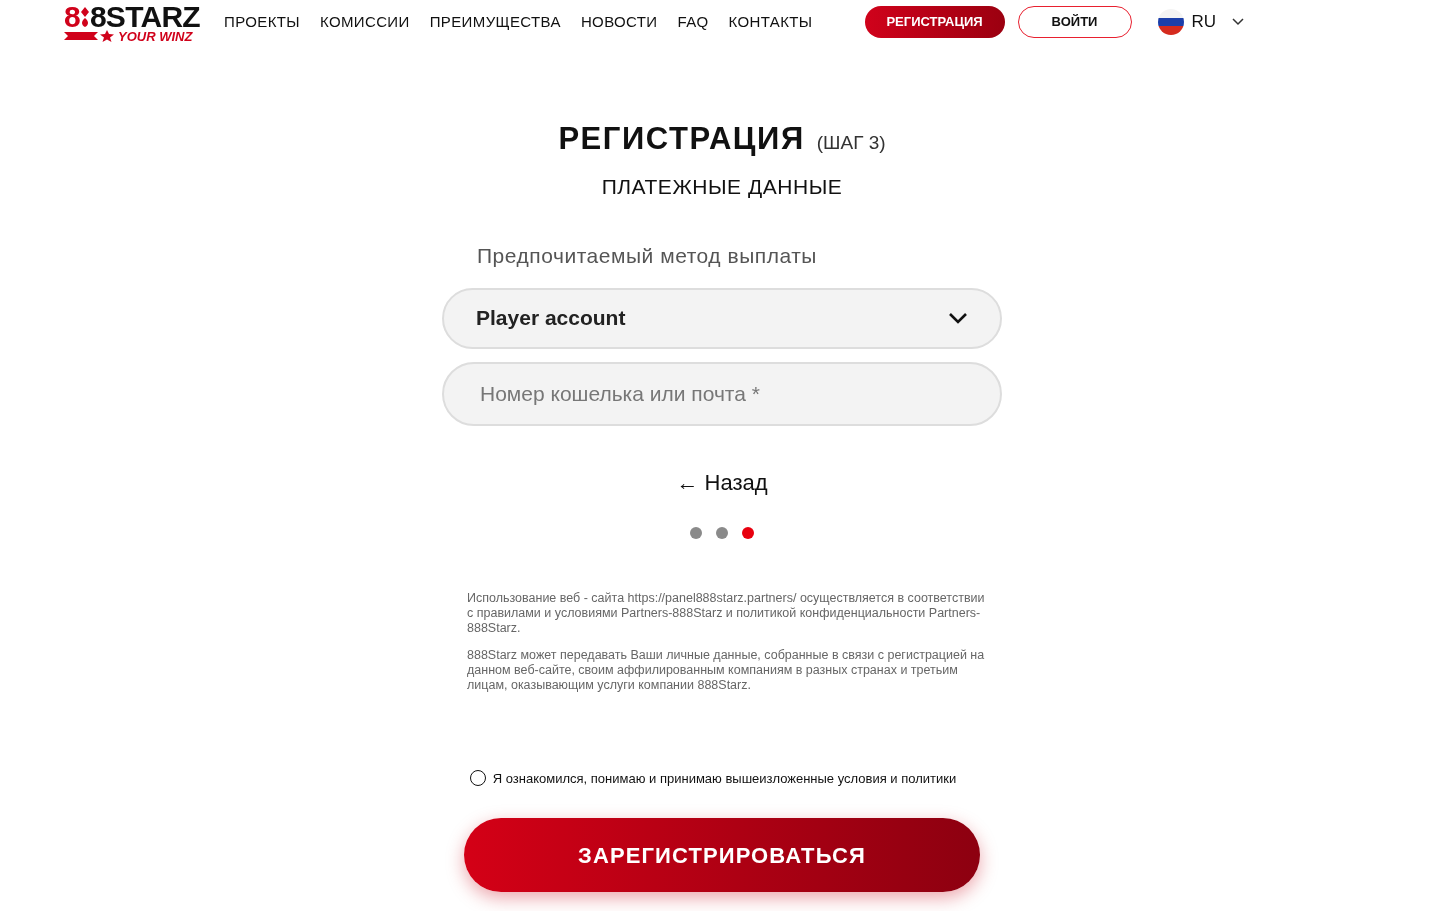 This screenshot has height=911, width=1444. What do you see at coordinates (495, 22) in the screenshot?
I see `nav-link: ПРЕИМУЩЕСТВА` at bounding box center [495, 22].